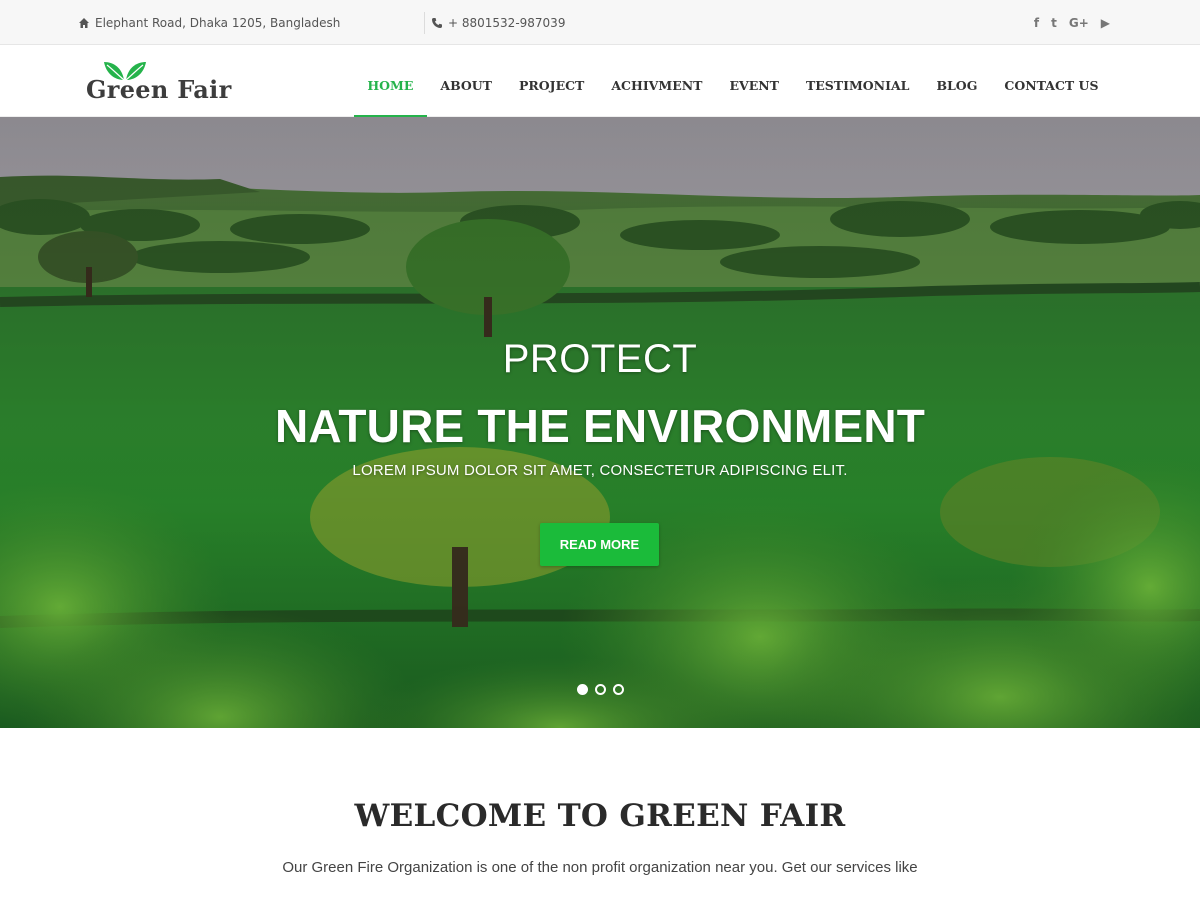 The height and width of the screenshot is (900, 1200). I want to click on read-more-button: READ MORE, so click(599, 544).